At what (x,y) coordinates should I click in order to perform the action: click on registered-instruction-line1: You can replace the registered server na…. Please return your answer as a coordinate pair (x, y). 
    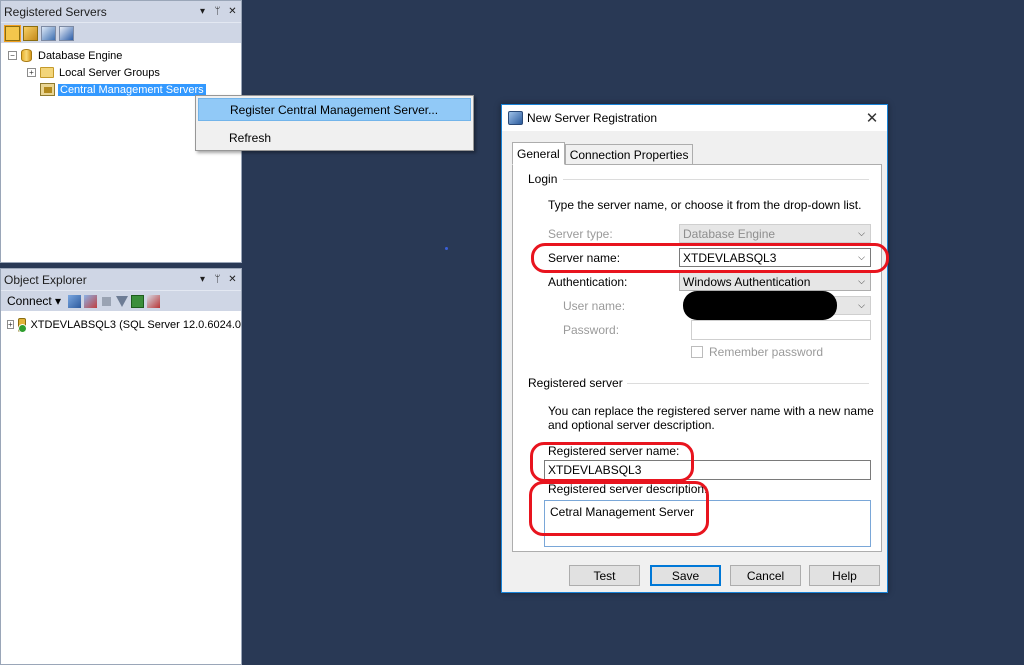
    Looking at the image, I should click on (711, 411).